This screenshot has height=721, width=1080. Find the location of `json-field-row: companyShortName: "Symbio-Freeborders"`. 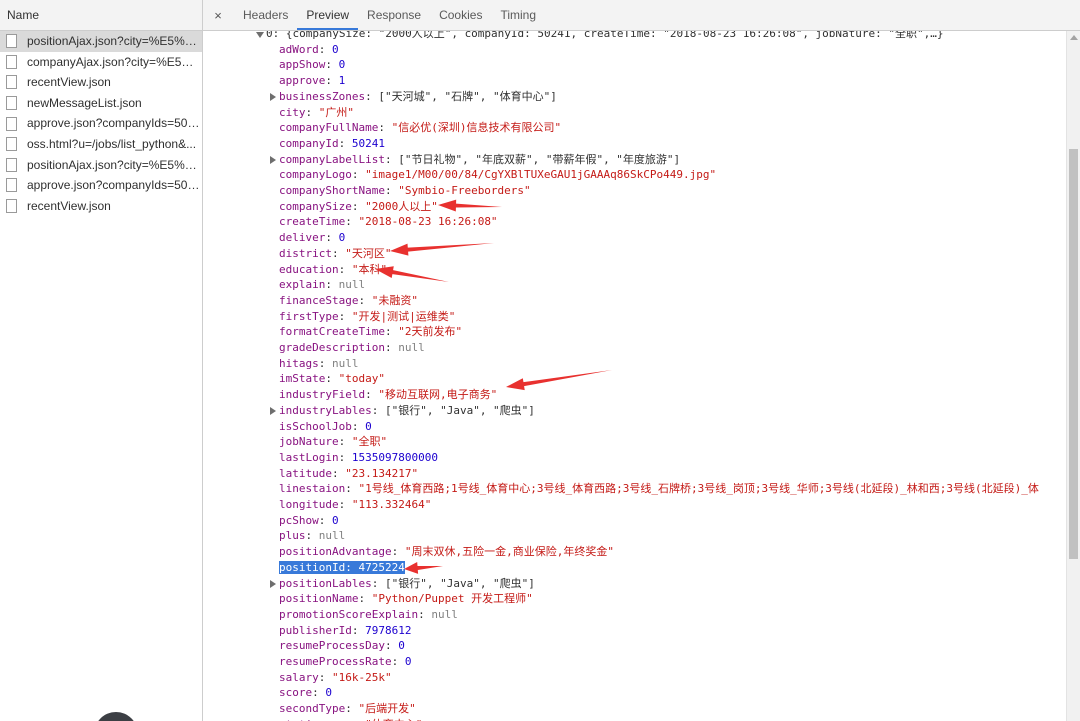

json-field-row: companyShortName: "Symbio-Freeborders" is located at coordinates (405, 191).